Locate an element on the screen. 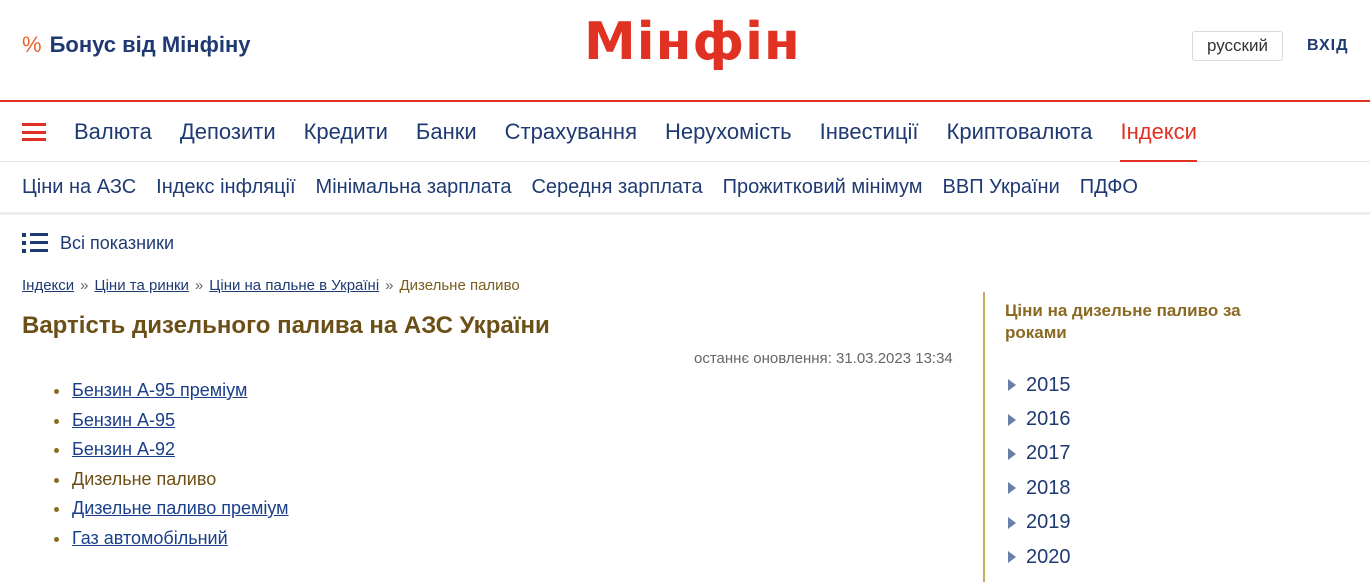 The image size is (1370, 582). fuel-link-diesel-premium: Дизельне паливо преміум is located at coordinates (180, 508).